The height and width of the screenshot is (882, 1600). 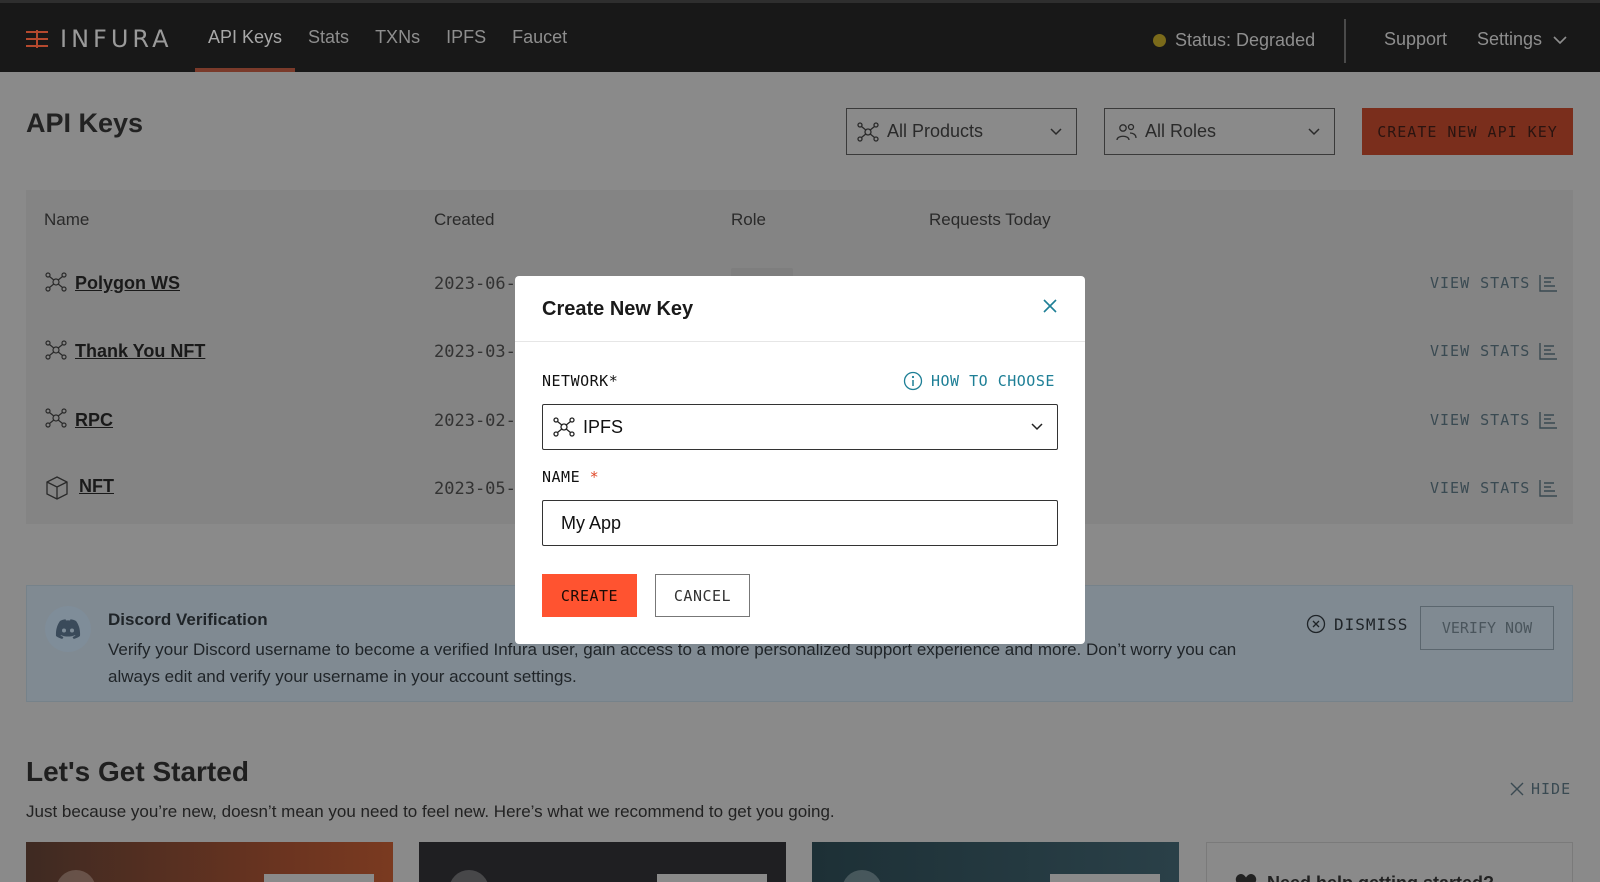 What do you see at coordinates (466, 37) in the screenshot?
I see `nav-ipfs: IPFS` at bounding box center [466, 37].